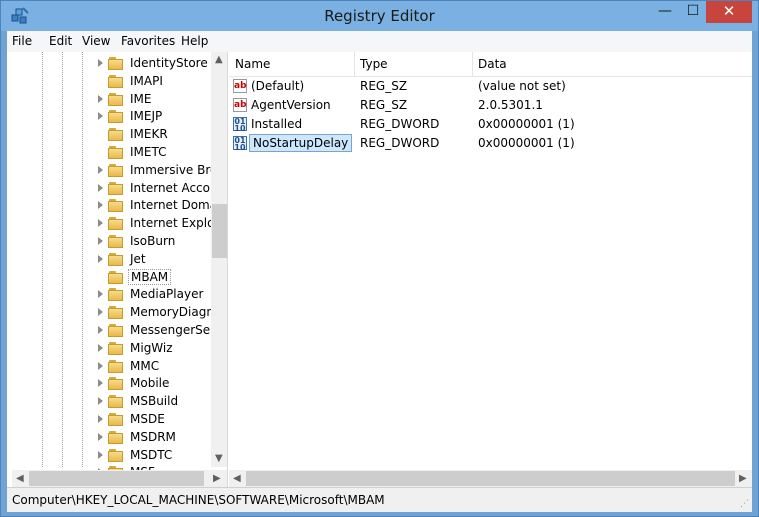  I want to click on scroll-up-arrow-icon: ▲, so click(219, 59).